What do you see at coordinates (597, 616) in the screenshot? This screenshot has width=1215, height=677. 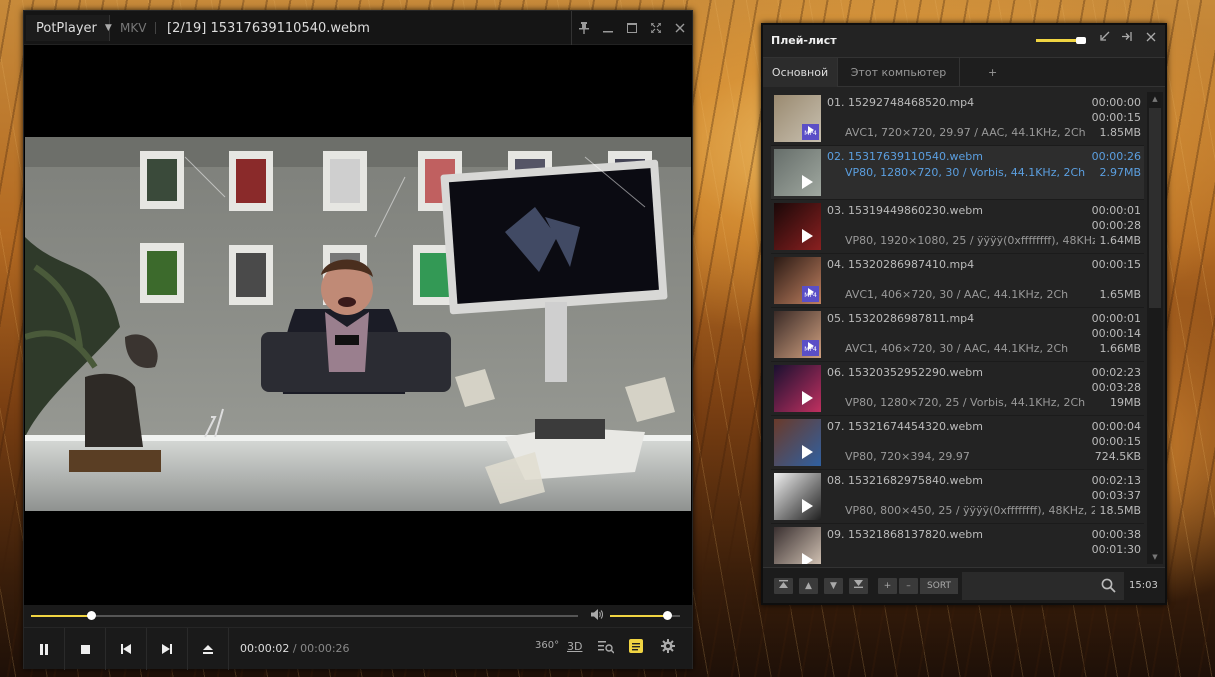 I see `speaker-icon` at bounding box center [597, 616].